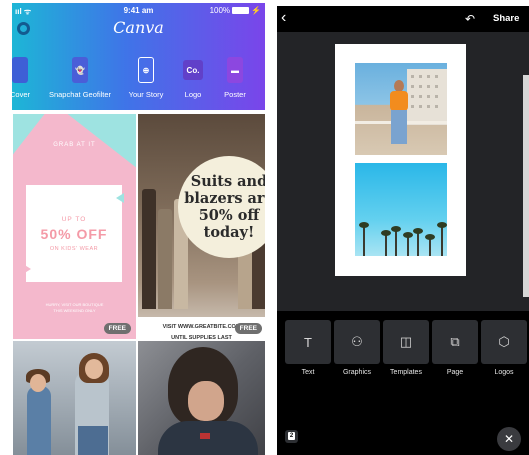 The width and height of the screenshot is (529, 455). What do you see at coordinates (308, 372) in the screenshot?
I see `tool-label: Text` at bounding box center [308, 372].